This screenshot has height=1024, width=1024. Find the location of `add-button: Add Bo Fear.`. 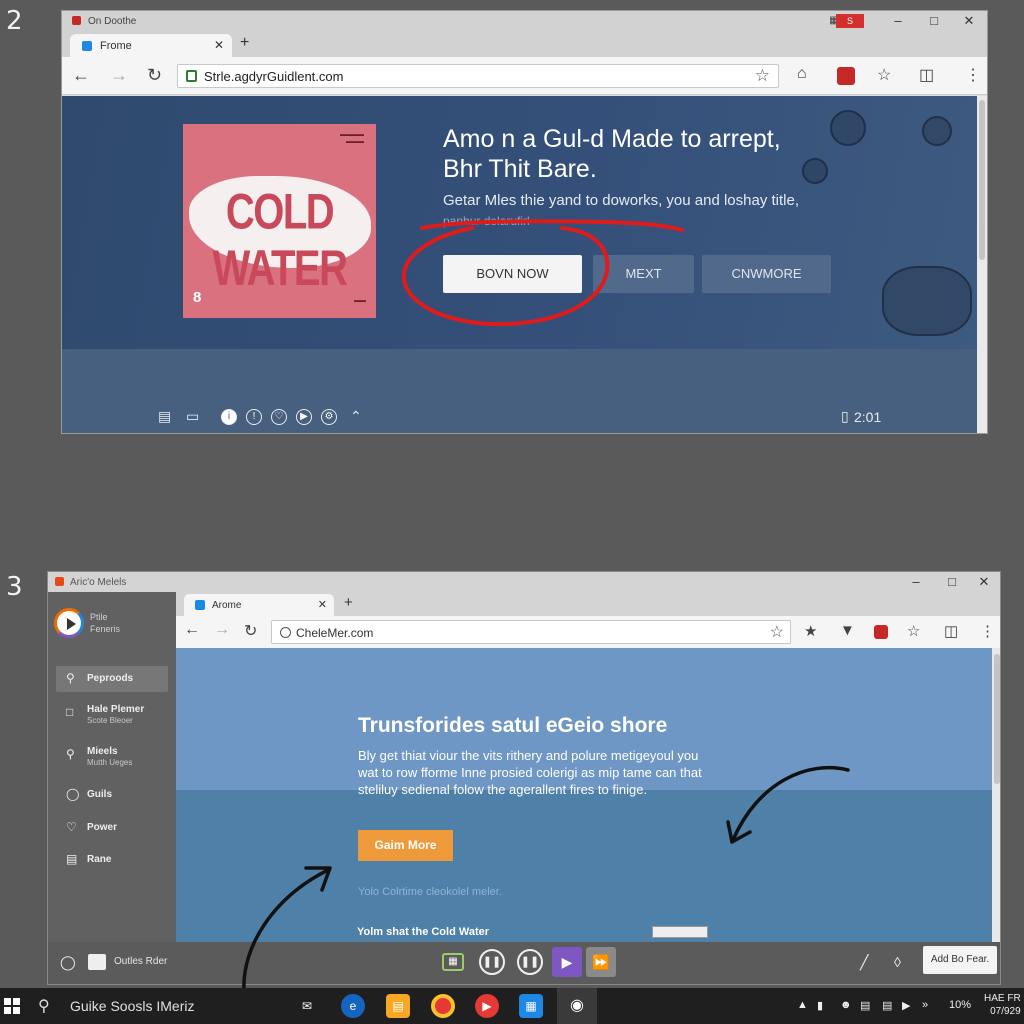

add-button: Add Bo Fear. is located at coordinates (960, 960).